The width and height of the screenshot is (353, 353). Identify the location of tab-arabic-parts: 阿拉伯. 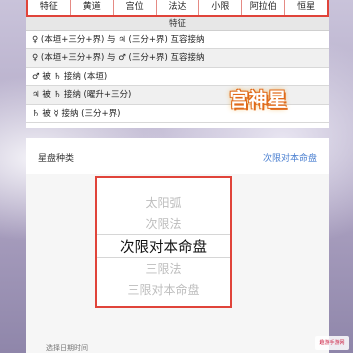
(264, 7).